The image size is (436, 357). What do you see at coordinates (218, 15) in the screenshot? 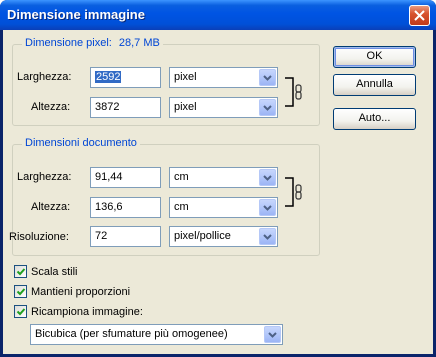
I see `title-bar: Dimensione immagine` at bounding box center [218, 15].